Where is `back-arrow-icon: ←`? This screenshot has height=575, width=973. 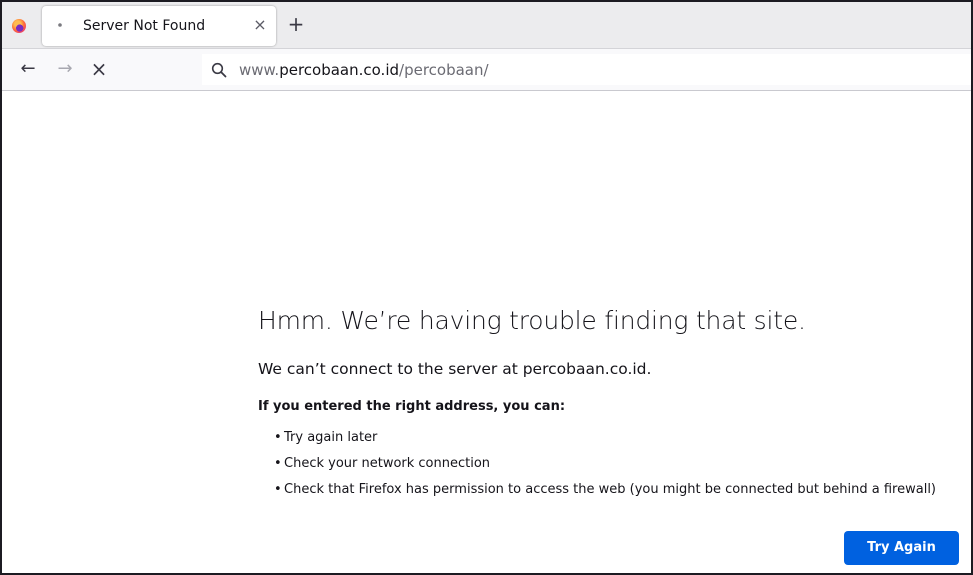 back-arrow-icon: ← is located at coordinates (28, 69).